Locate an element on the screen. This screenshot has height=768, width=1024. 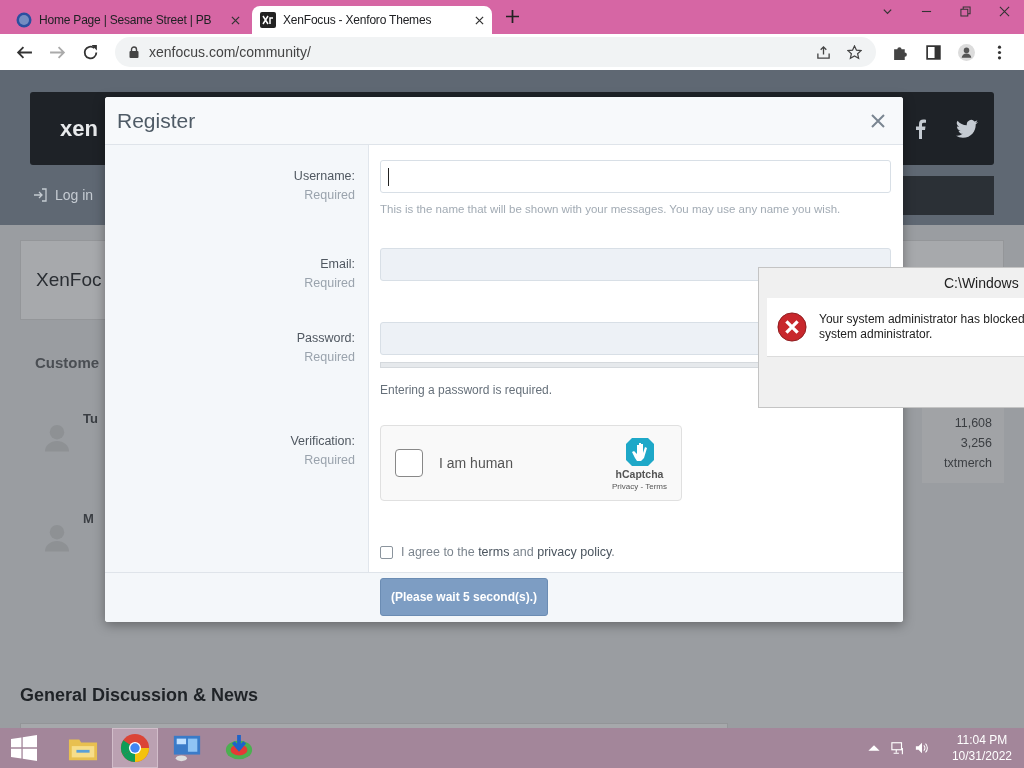
twitter-icon is located at coordinates (967, 128).